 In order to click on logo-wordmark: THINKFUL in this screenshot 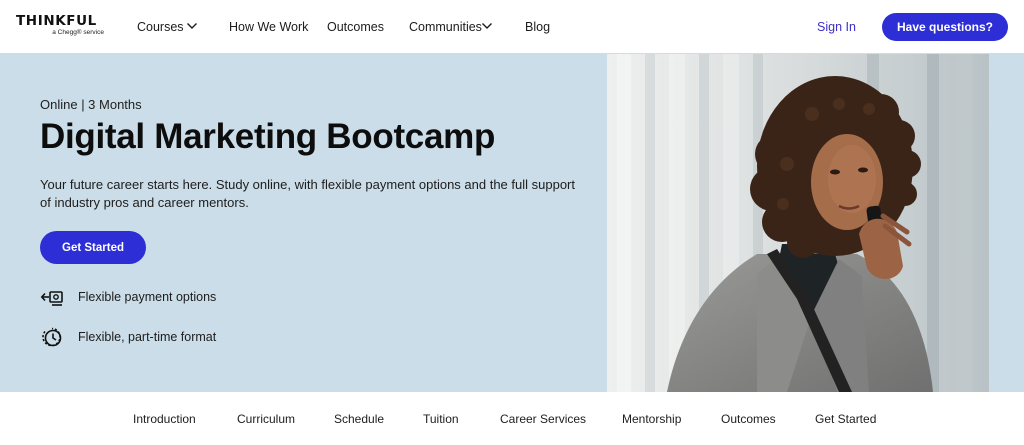, I will do `click(56, 21)`.